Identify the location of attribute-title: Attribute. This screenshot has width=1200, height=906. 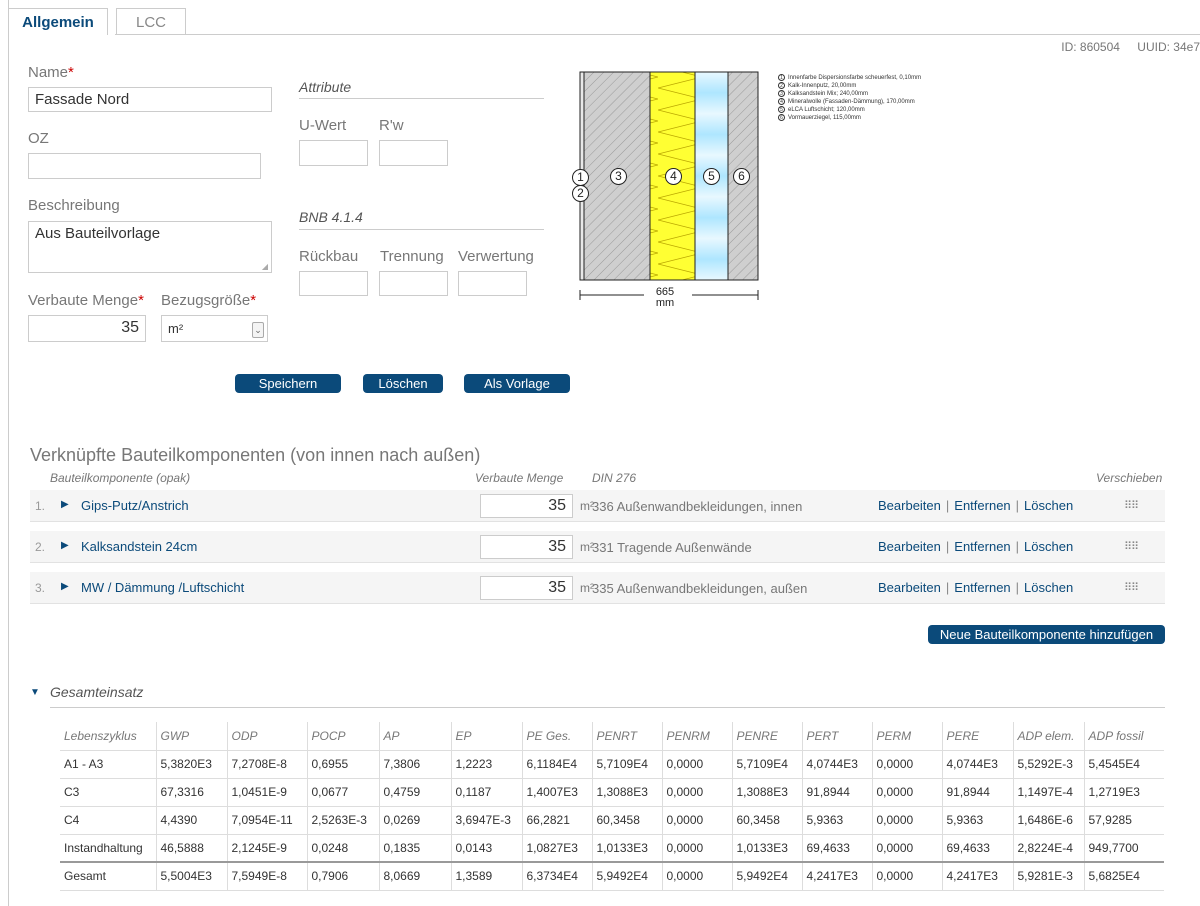
(325, 87).